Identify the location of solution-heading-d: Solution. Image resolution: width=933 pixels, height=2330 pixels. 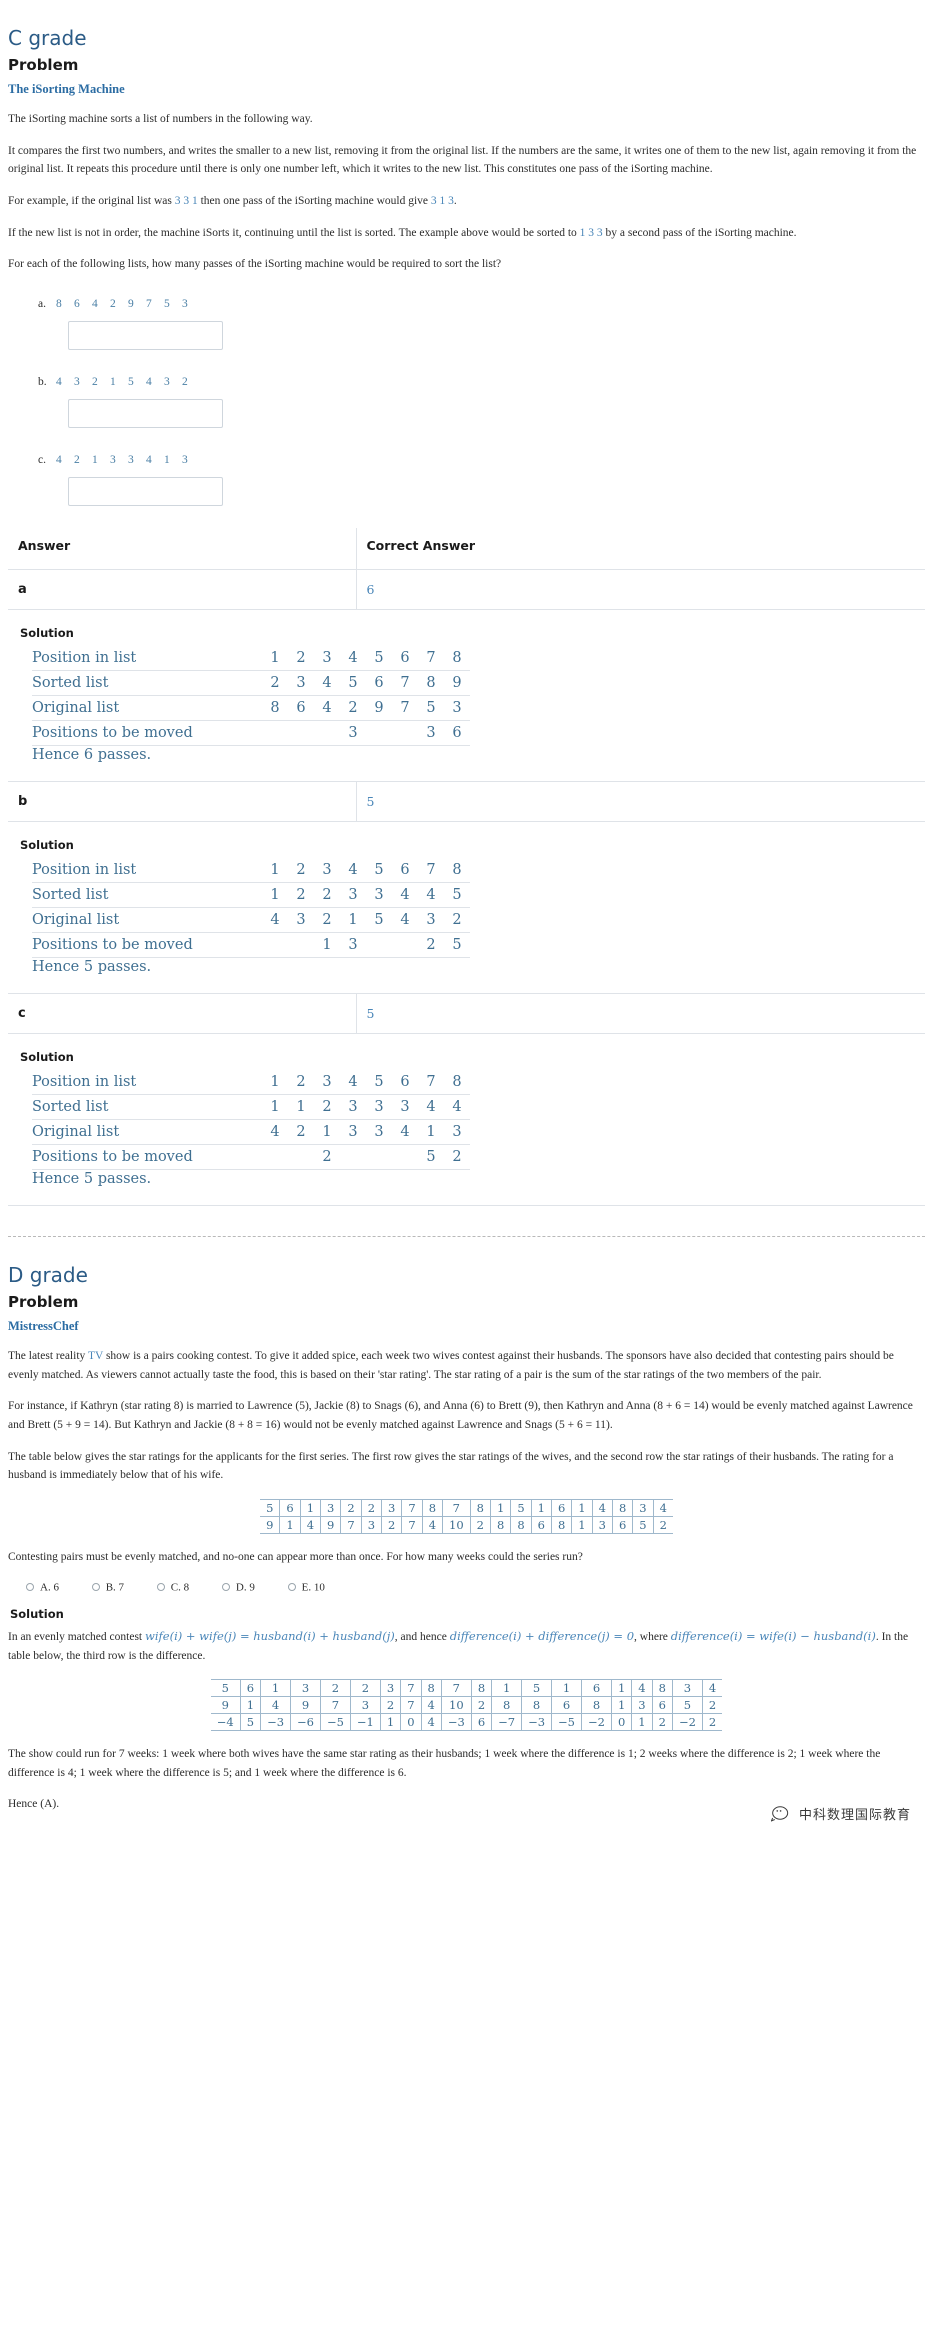
(37, 1613).